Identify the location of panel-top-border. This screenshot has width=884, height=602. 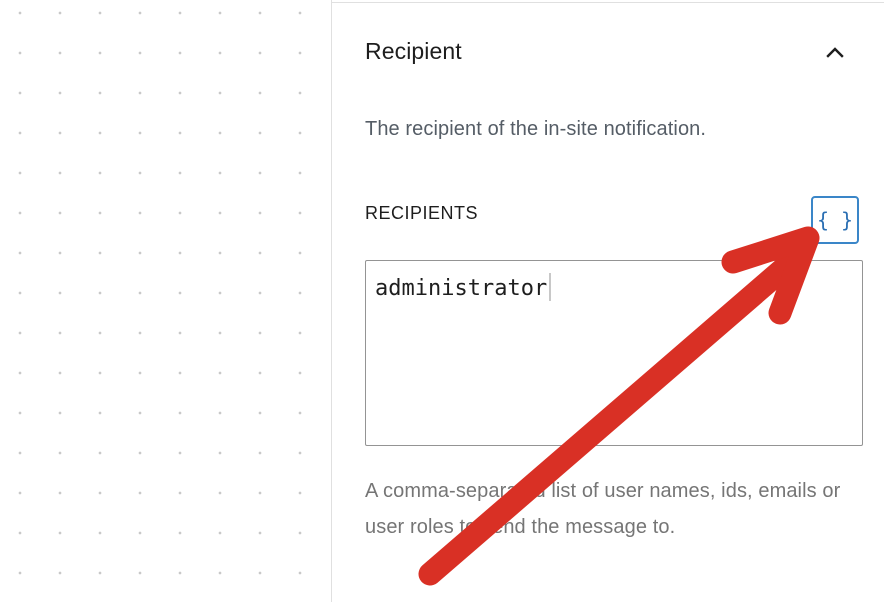
(608, 2).